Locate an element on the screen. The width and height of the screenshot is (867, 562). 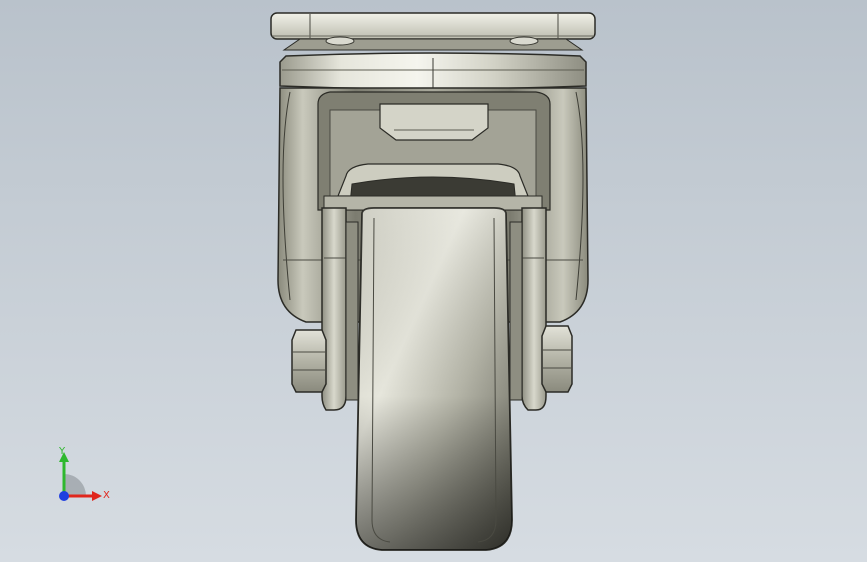
wheel is located at coordinates (434, 379).